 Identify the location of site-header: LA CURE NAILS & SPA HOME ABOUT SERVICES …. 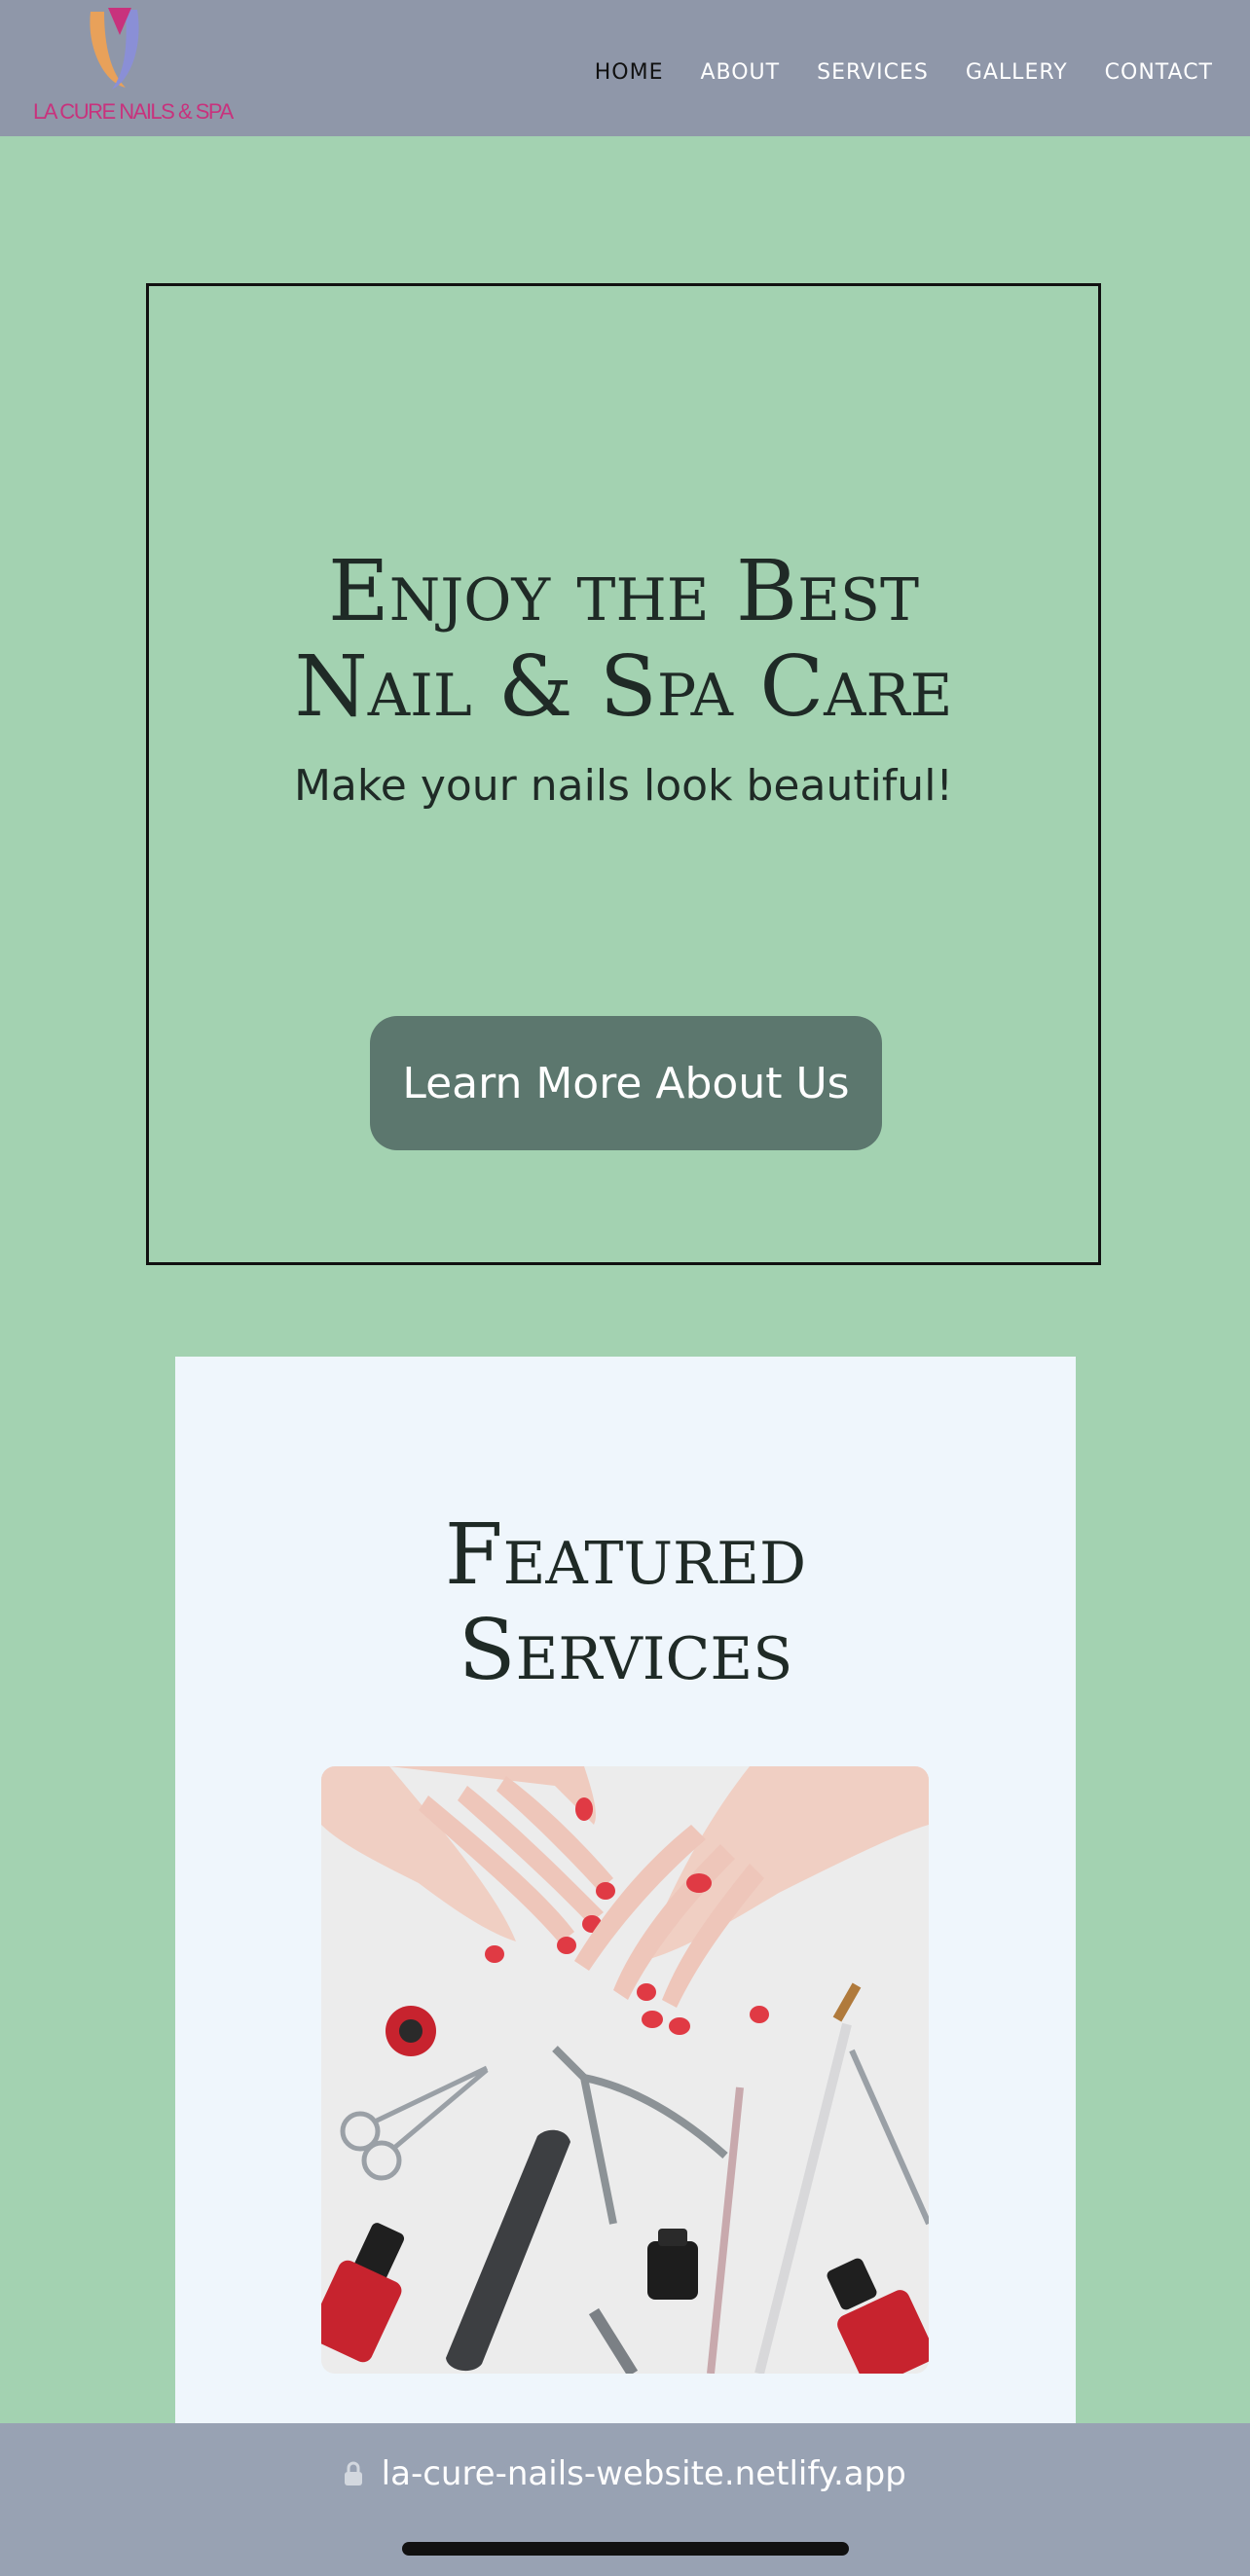
(625, 68).